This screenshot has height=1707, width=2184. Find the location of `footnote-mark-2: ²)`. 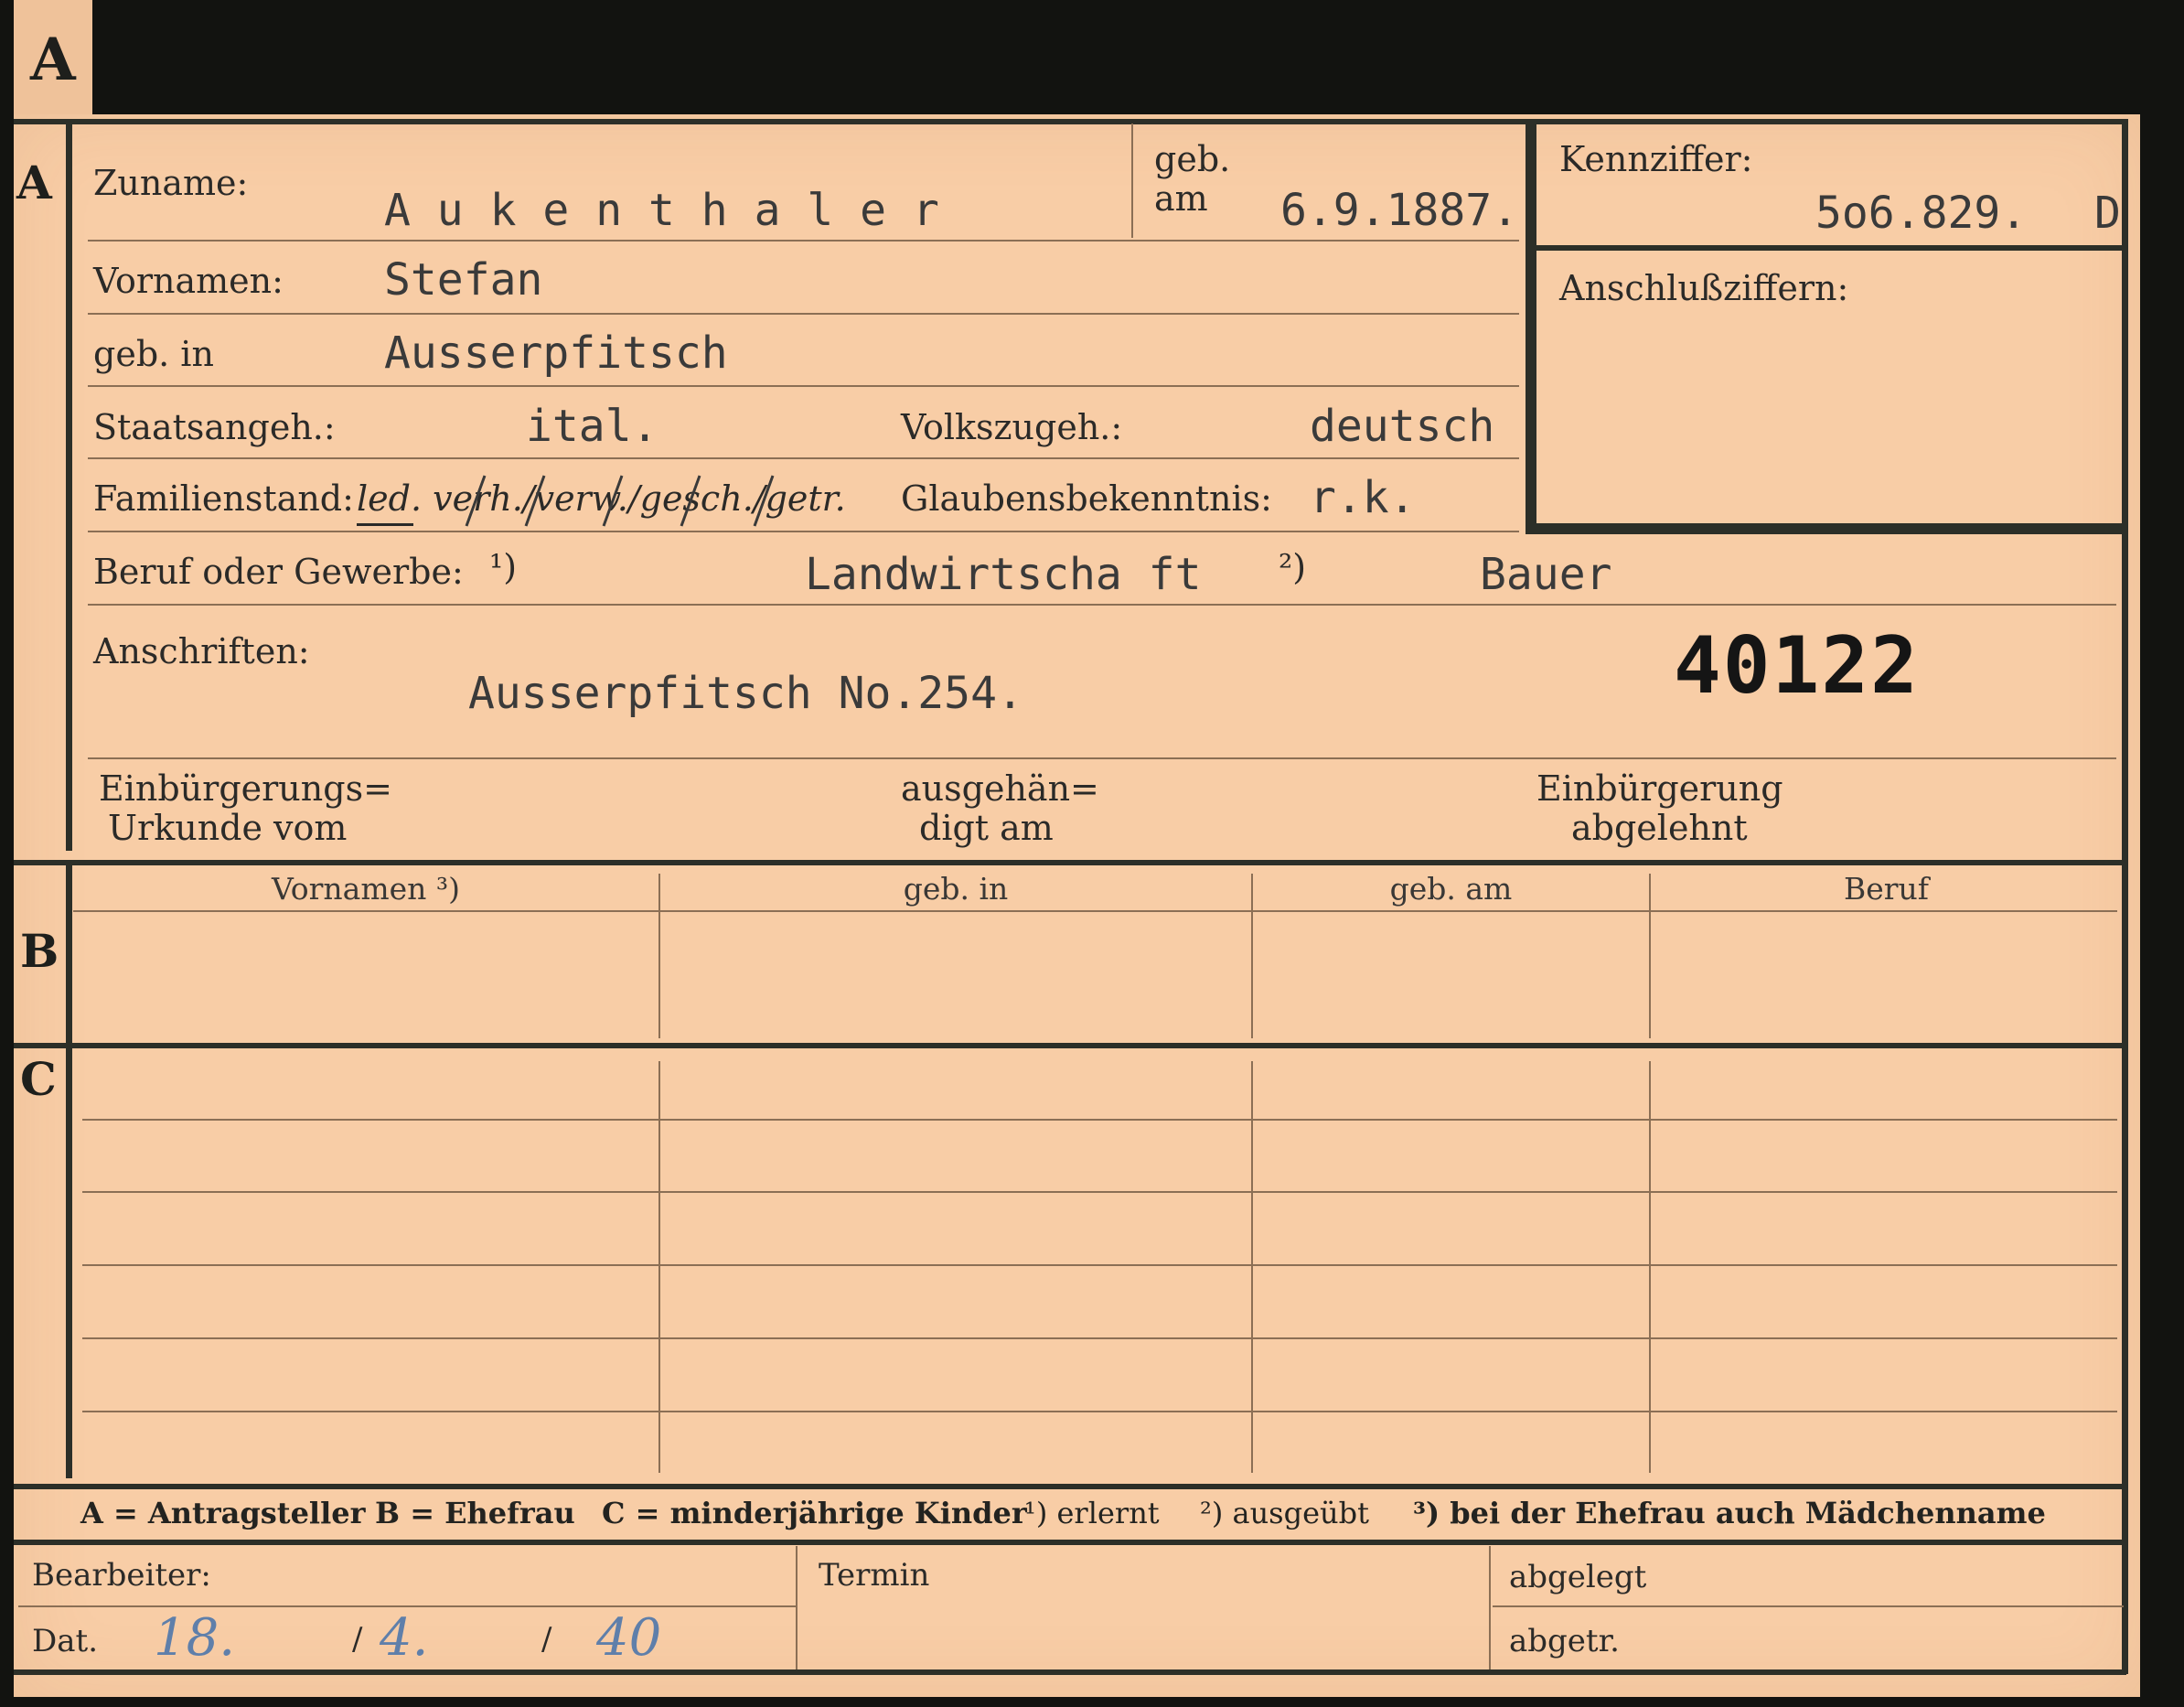

footnote-mark-2: ²) is located at coordinates (1293, 567).